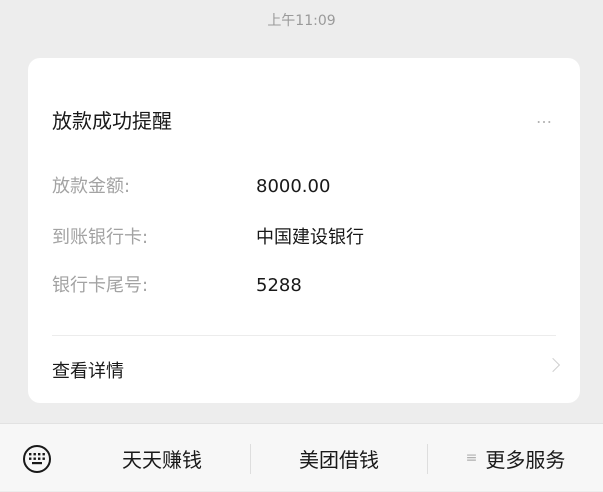 Image resolution: width=603 pixels, height=492 pixels. I want to click on menu-item-daily-earn: 天天赚钱, so click(162, 458).